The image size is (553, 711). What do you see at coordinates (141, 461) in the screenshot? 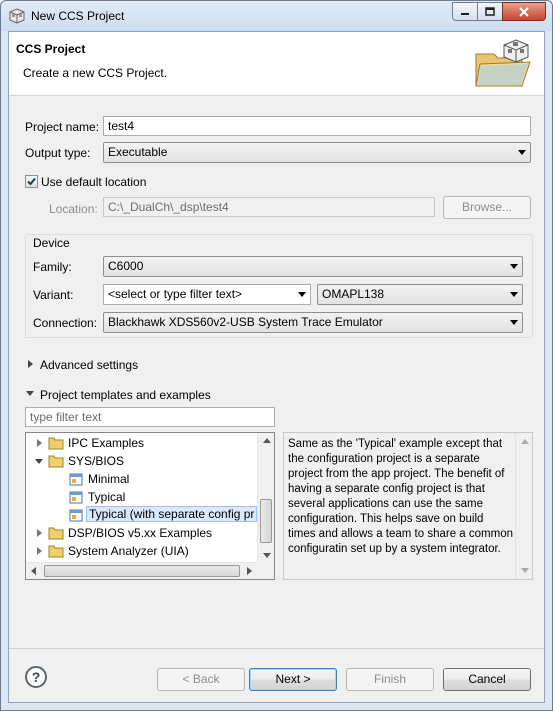
I see `tree-item-sys-bios: SYS/BIOS` at bounding box center [141, 461].